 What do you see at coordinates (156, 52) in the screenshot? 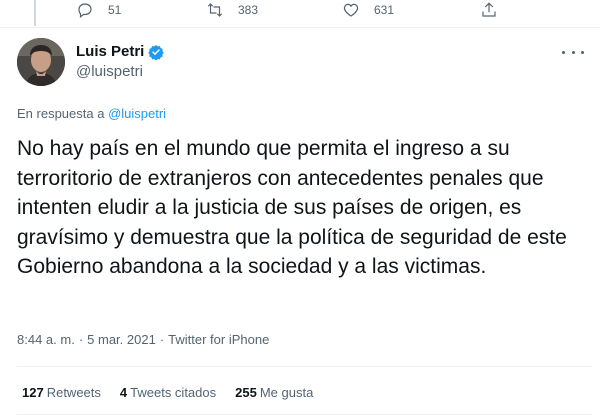
I see `verified-badge-icon` at bounding box center [156, 52].